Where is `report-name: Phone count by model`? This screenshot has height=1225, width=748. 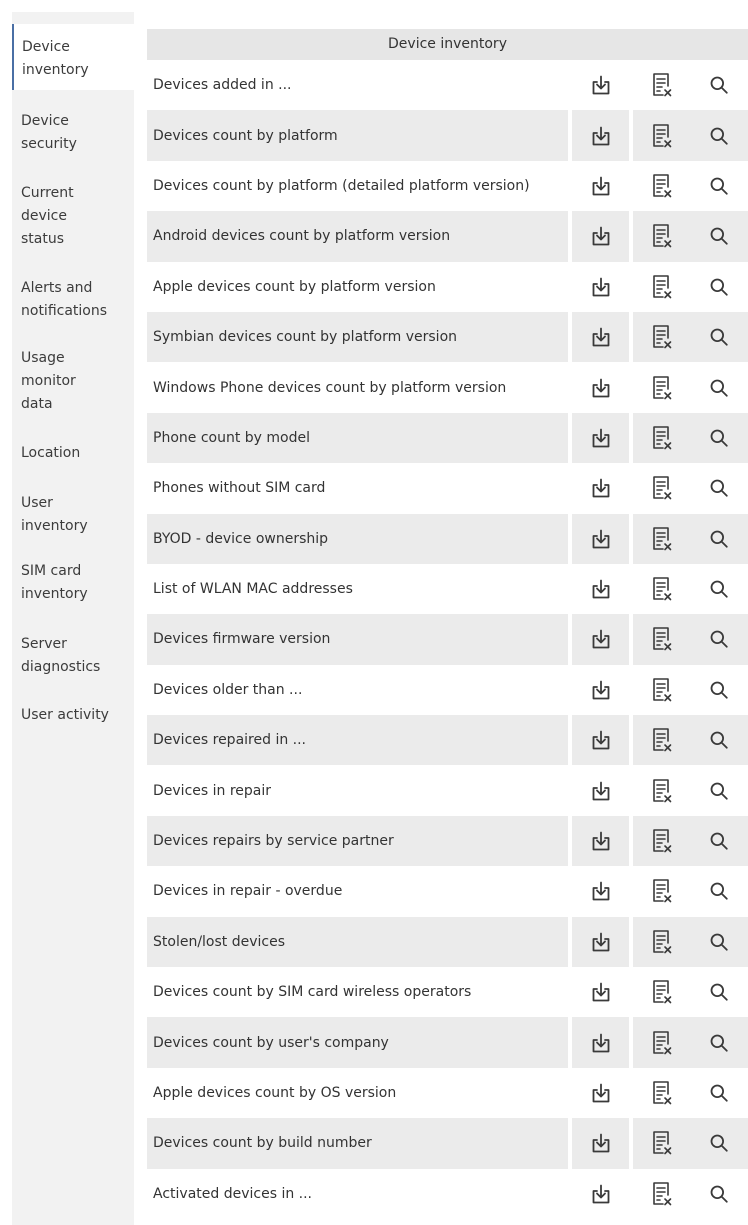 report-name: Phone count by model is located at coordinates (357, 438).